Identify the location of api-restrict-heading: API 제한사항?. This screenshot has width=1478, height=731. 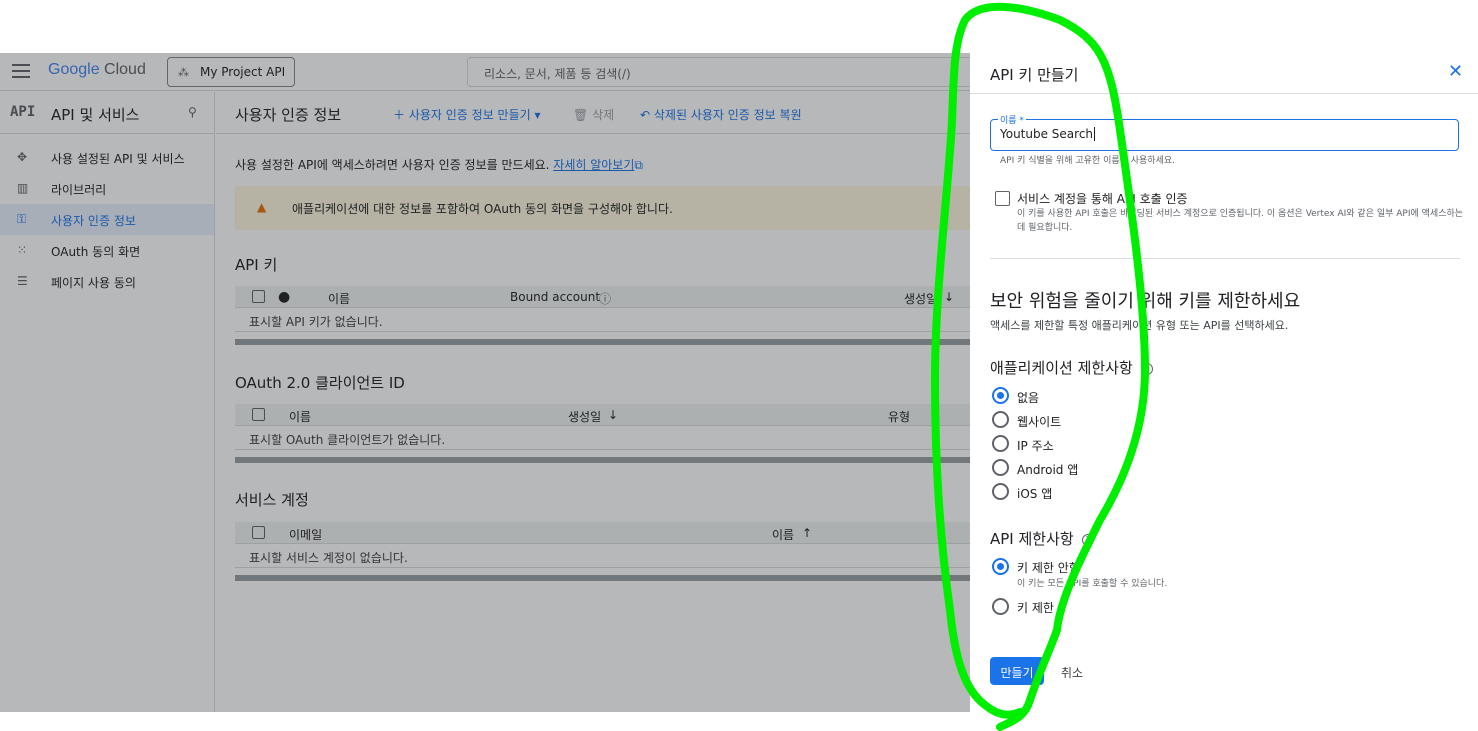
(1042, 538).